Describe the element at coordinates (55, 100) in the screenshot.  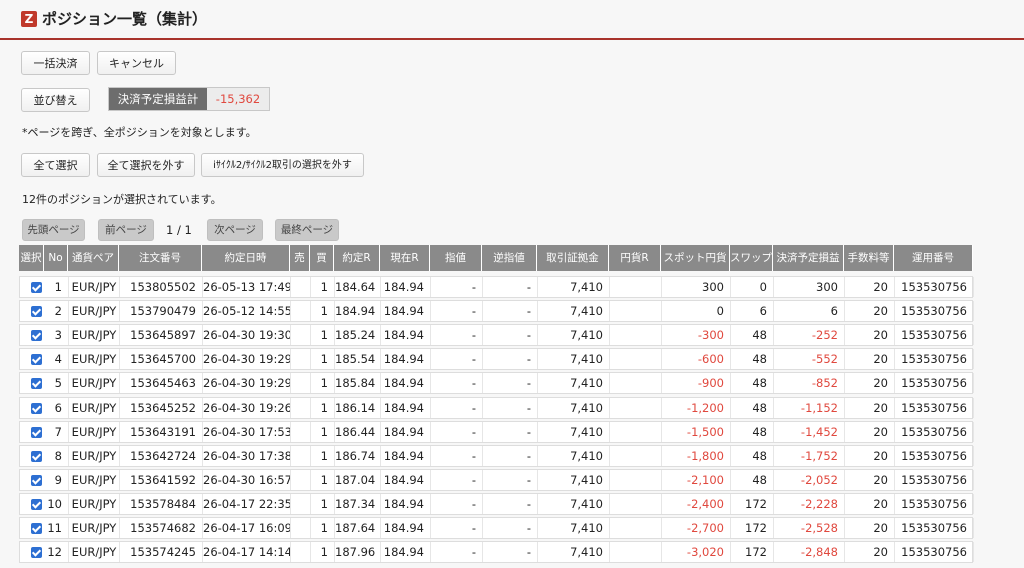
I see `sort-button: 並び替え` at that location.